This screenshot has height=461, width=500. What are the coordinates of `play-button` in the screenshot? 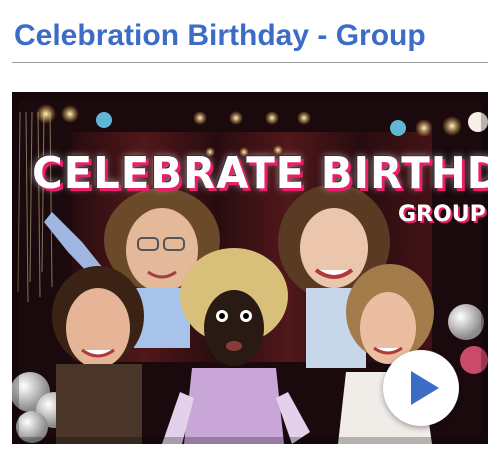 It's located at (421, 388).